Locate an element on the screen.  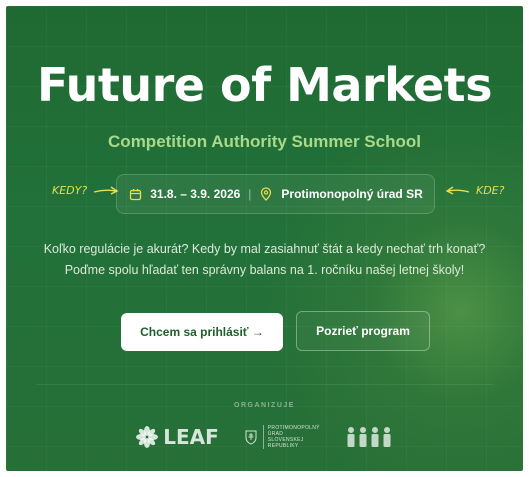
leaf-flower-icon is located at coordinates (147, 437).